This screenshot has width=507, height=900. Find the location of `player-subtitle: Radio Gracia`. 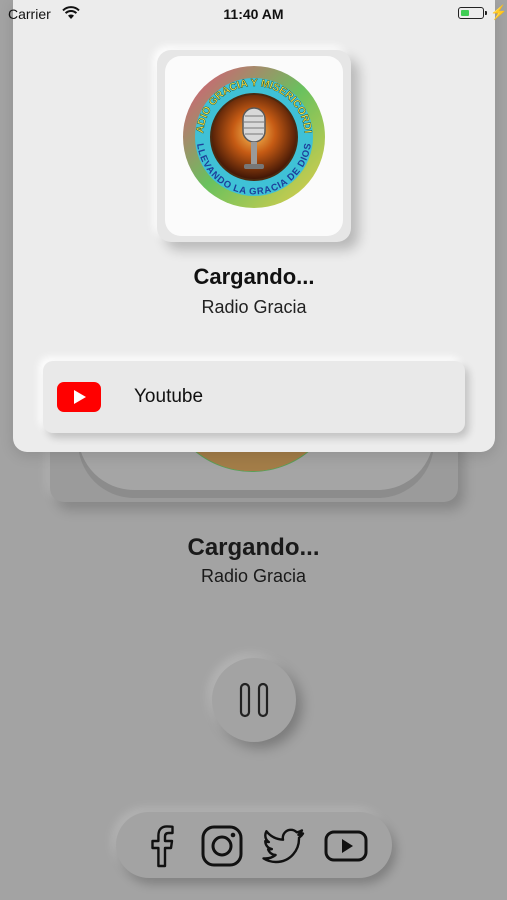

player-subtitle: Radio Gracia is located at coordinates (253, 576).